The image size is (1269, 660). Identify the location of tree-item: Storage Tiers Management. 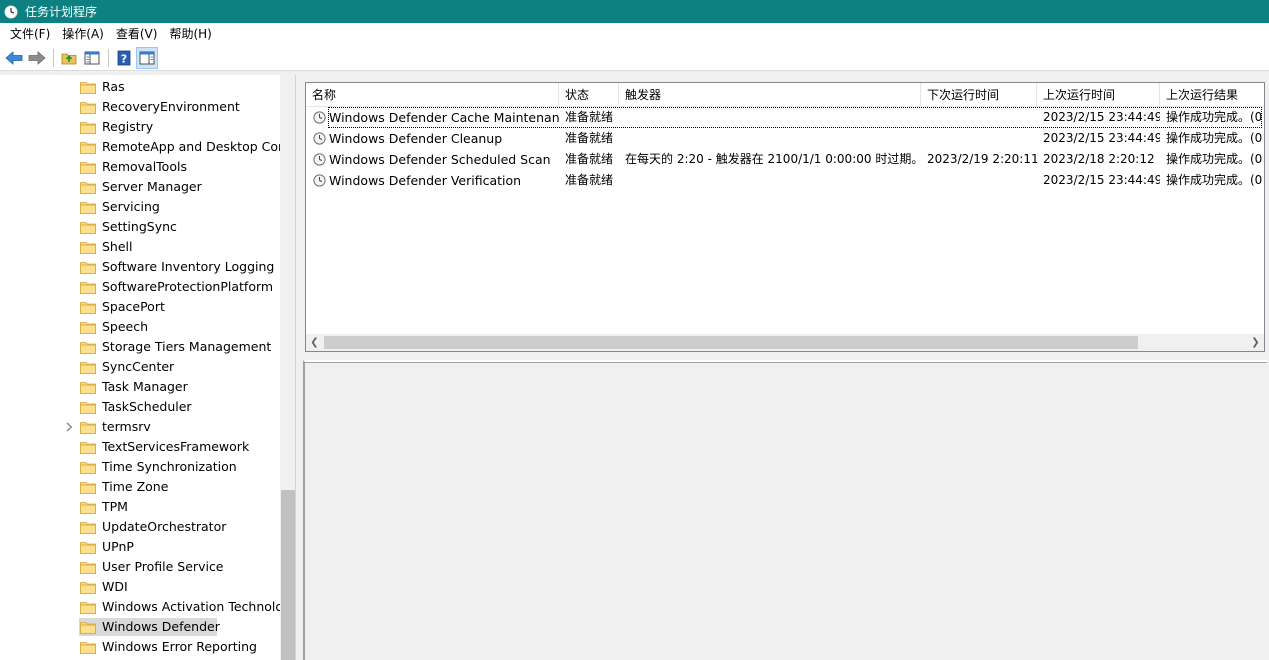
(140, 347).